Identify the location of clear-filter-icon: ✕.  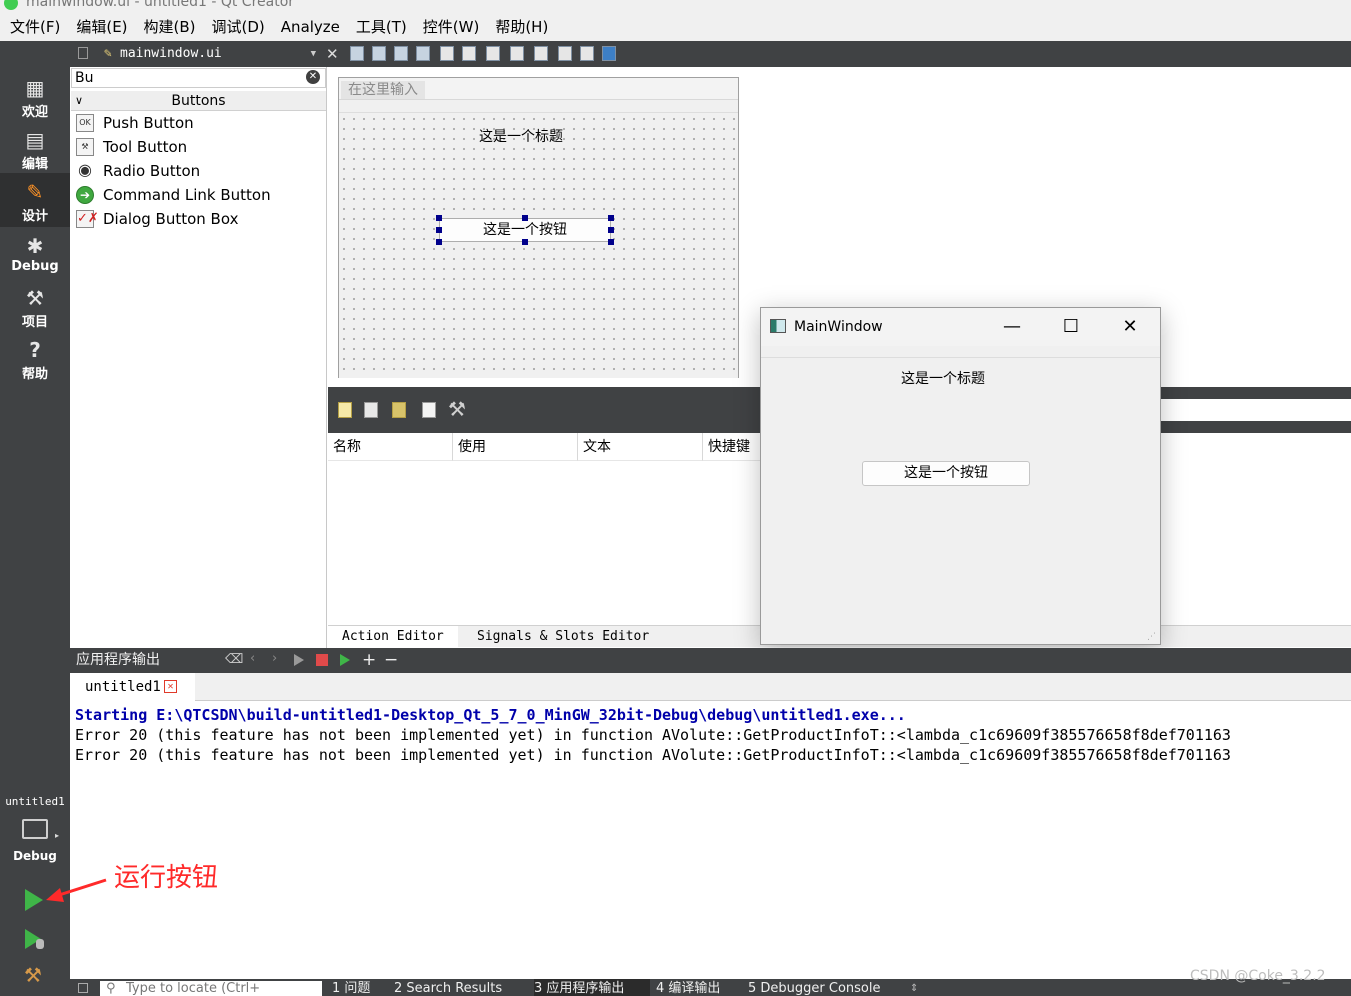
(313, 77).